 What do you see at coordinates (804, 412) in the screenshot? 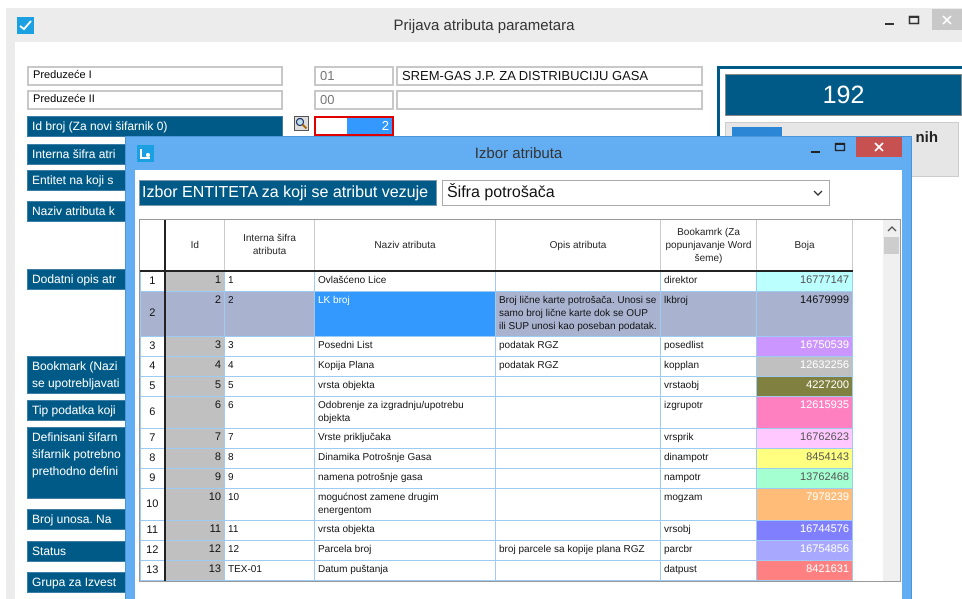
I see `color-cell: 12615935` at bounding box center [804, 412].